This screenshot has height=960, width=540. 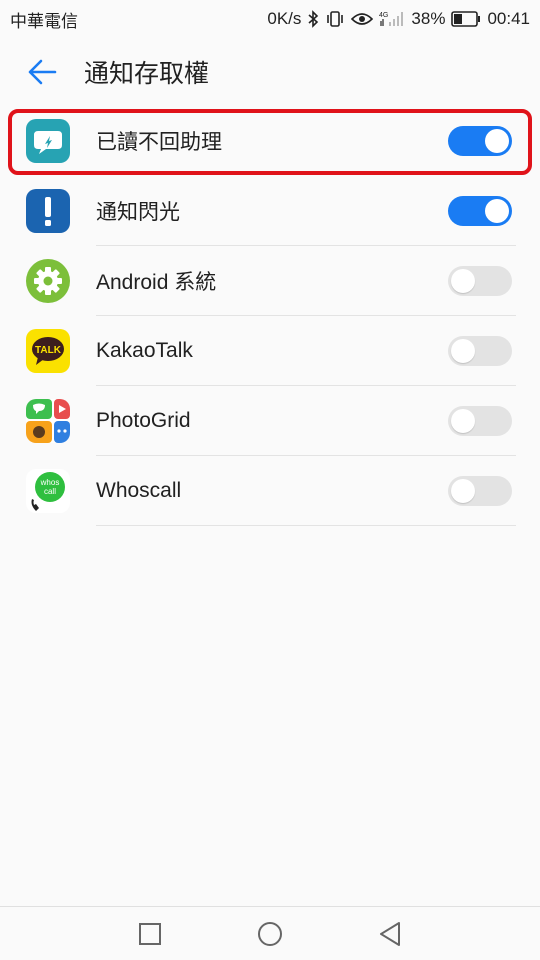 I want to click on clock: 00:41, so click(x=508, y=18).